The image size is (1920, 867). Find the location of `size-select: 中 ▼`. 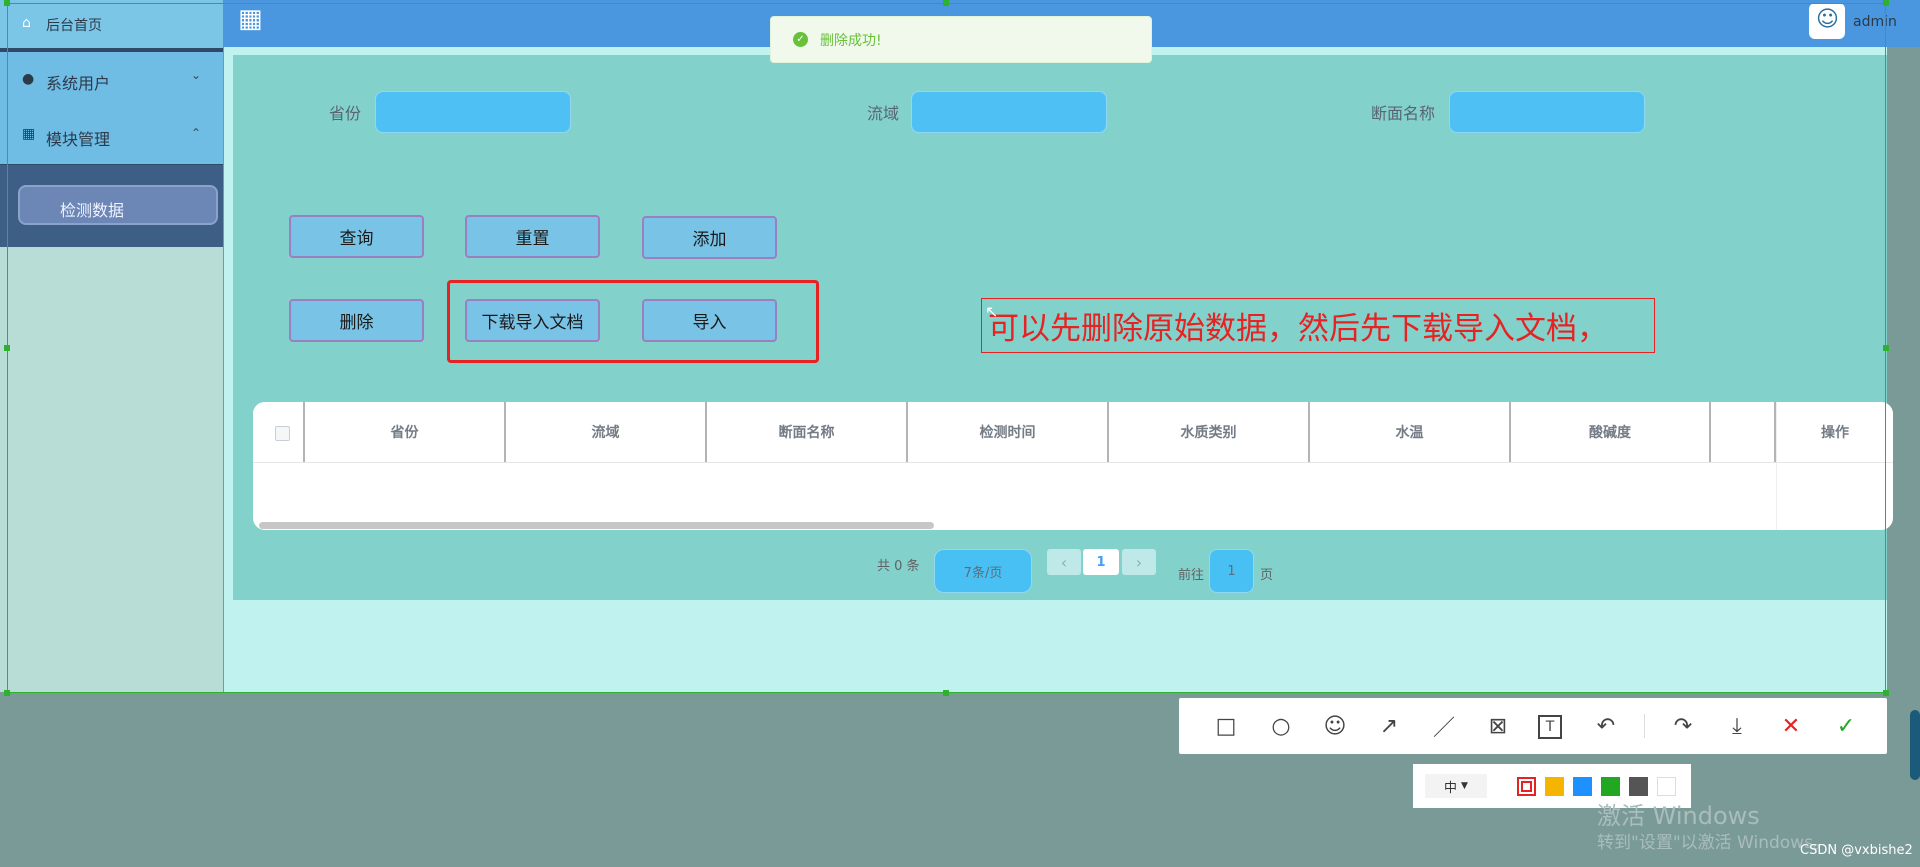

size-select: 中 ▼ is located at coordinates (1456, 786).